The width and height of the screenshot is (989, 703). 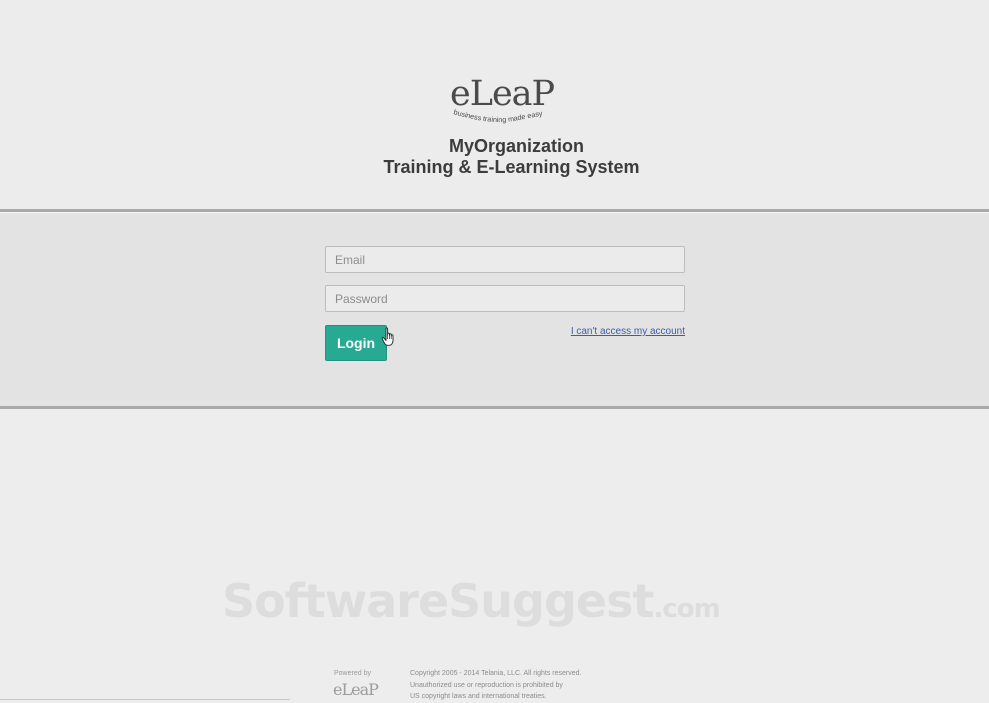 I want to click on logo-wordmark: eLeaP, so click(x=502, y=94).